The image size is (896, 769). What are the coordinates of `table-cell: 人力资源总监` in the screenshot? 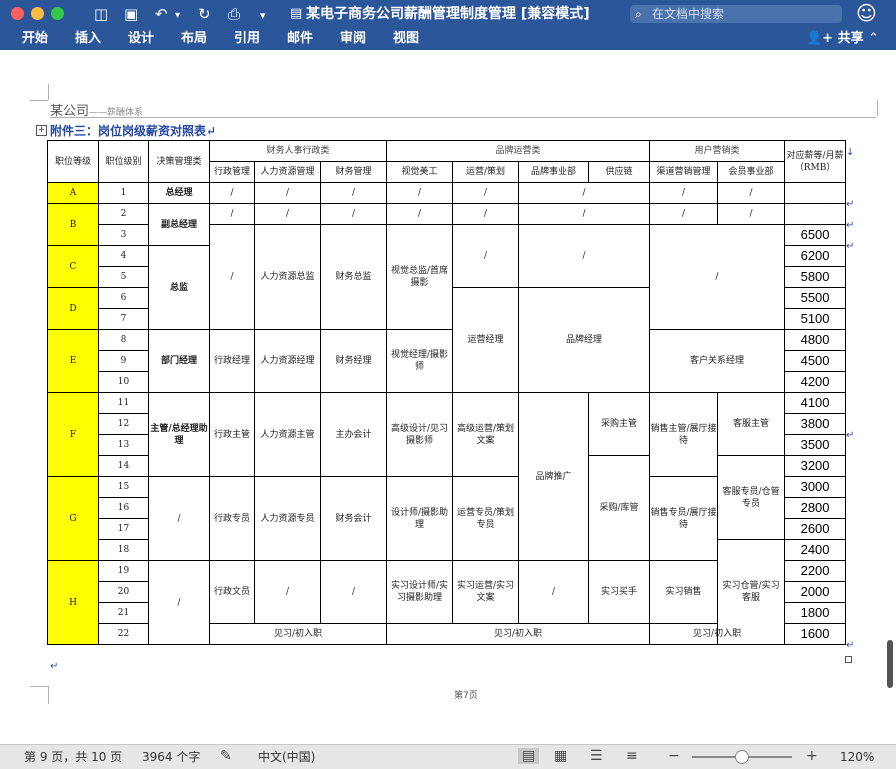 It's located at (287, 277).